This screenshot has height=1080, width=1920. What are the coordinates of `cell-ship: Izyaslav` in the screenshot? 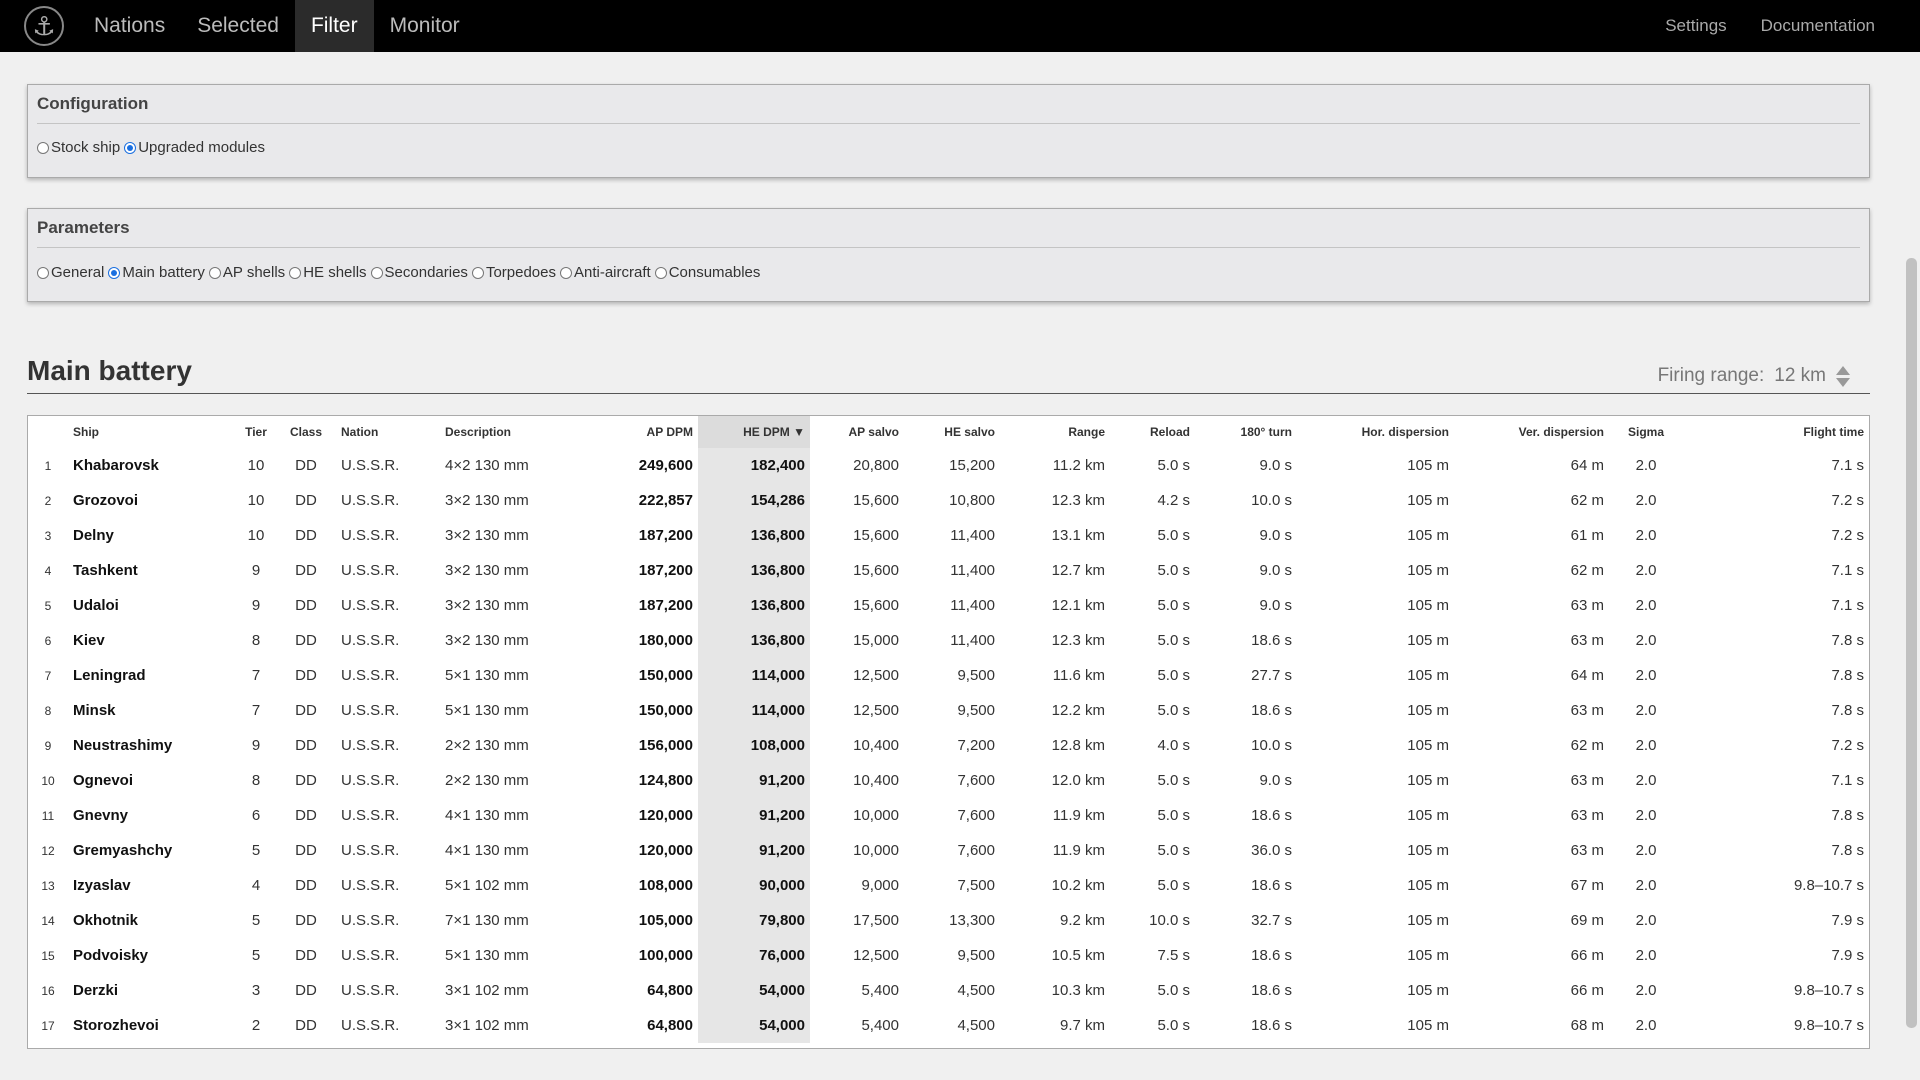 It's located at (152, 885).